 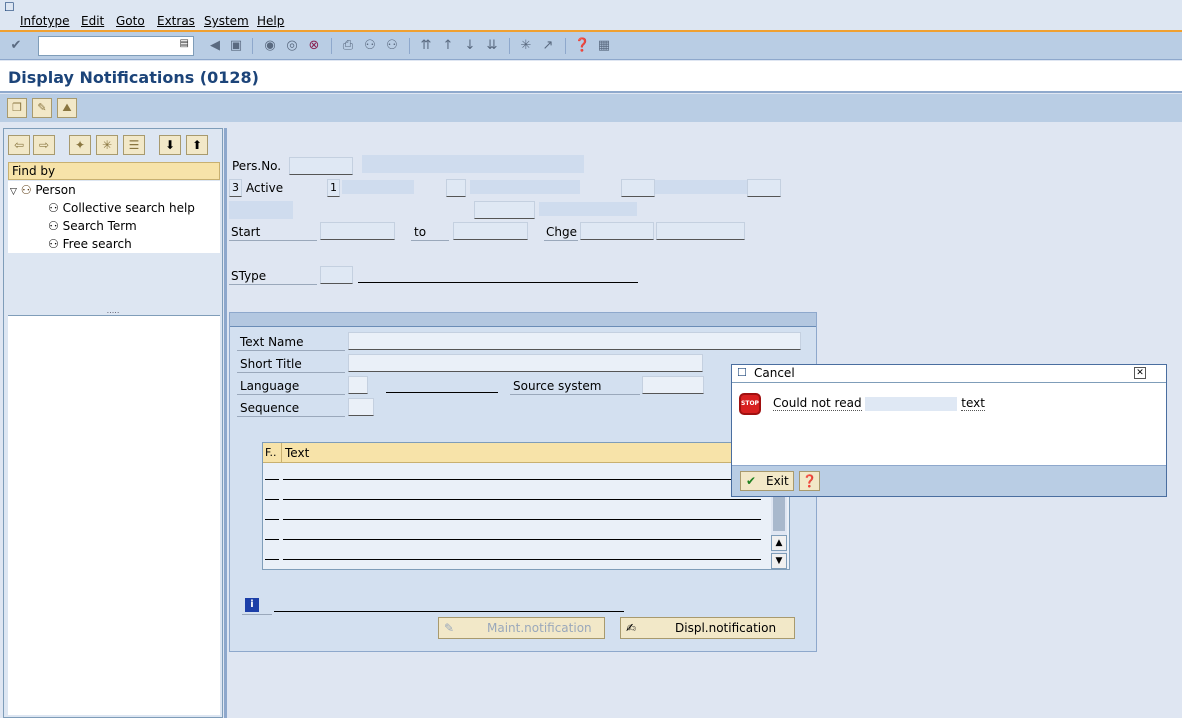 What do you see at coordinates (17, 108) in the screenshot?
I see `create-button: ❐` at bounding box center [17, 108].